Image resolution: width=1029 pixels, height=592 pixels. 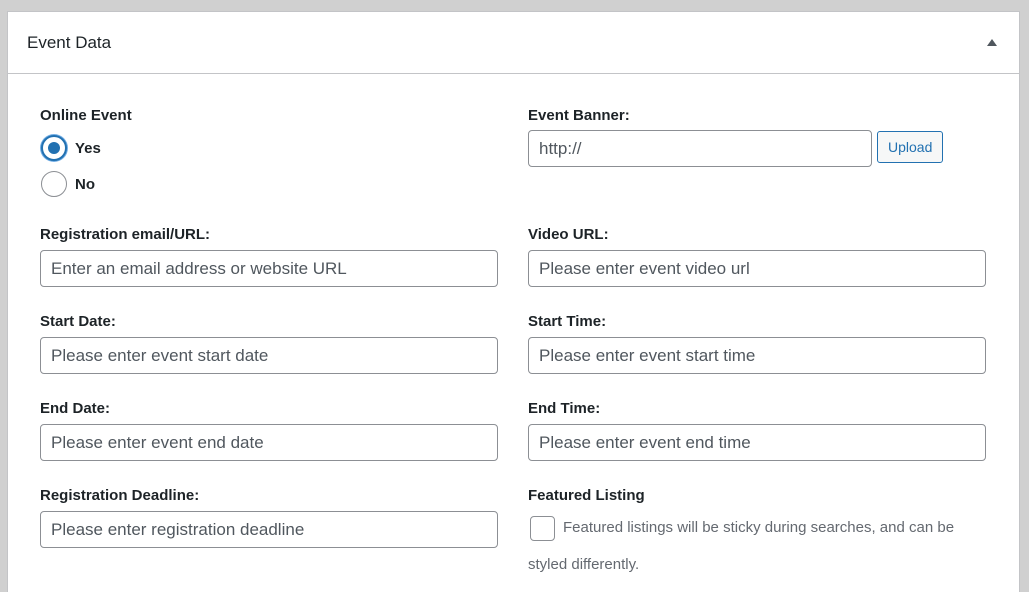 What do you see at coordinates (269, 355) in the screenshot?
I see `start-date-input` at bounding box center [269, 355].